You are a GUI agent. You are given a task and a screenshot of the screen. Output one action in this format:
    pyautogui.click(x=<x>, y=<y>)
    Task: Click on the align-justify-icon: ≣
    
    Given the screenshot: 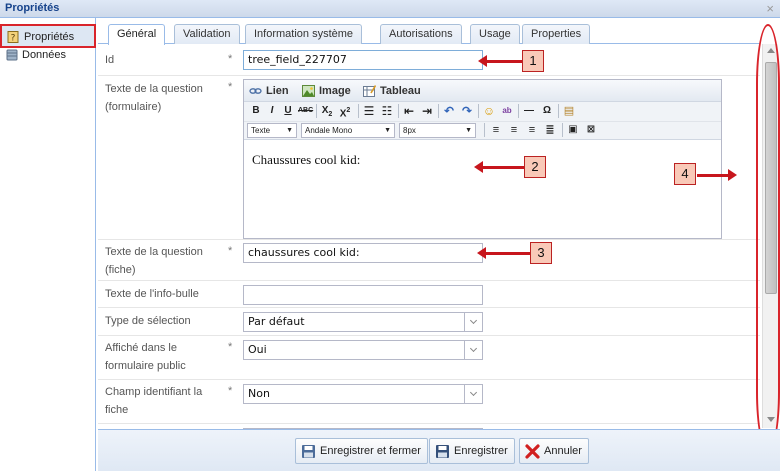 What is the action you would take?
    pyautogui.click(x=550, y=130)
    